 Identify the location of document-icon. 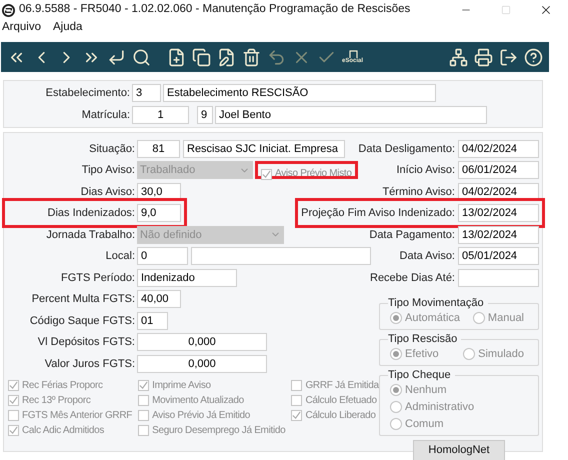
(352, 54).